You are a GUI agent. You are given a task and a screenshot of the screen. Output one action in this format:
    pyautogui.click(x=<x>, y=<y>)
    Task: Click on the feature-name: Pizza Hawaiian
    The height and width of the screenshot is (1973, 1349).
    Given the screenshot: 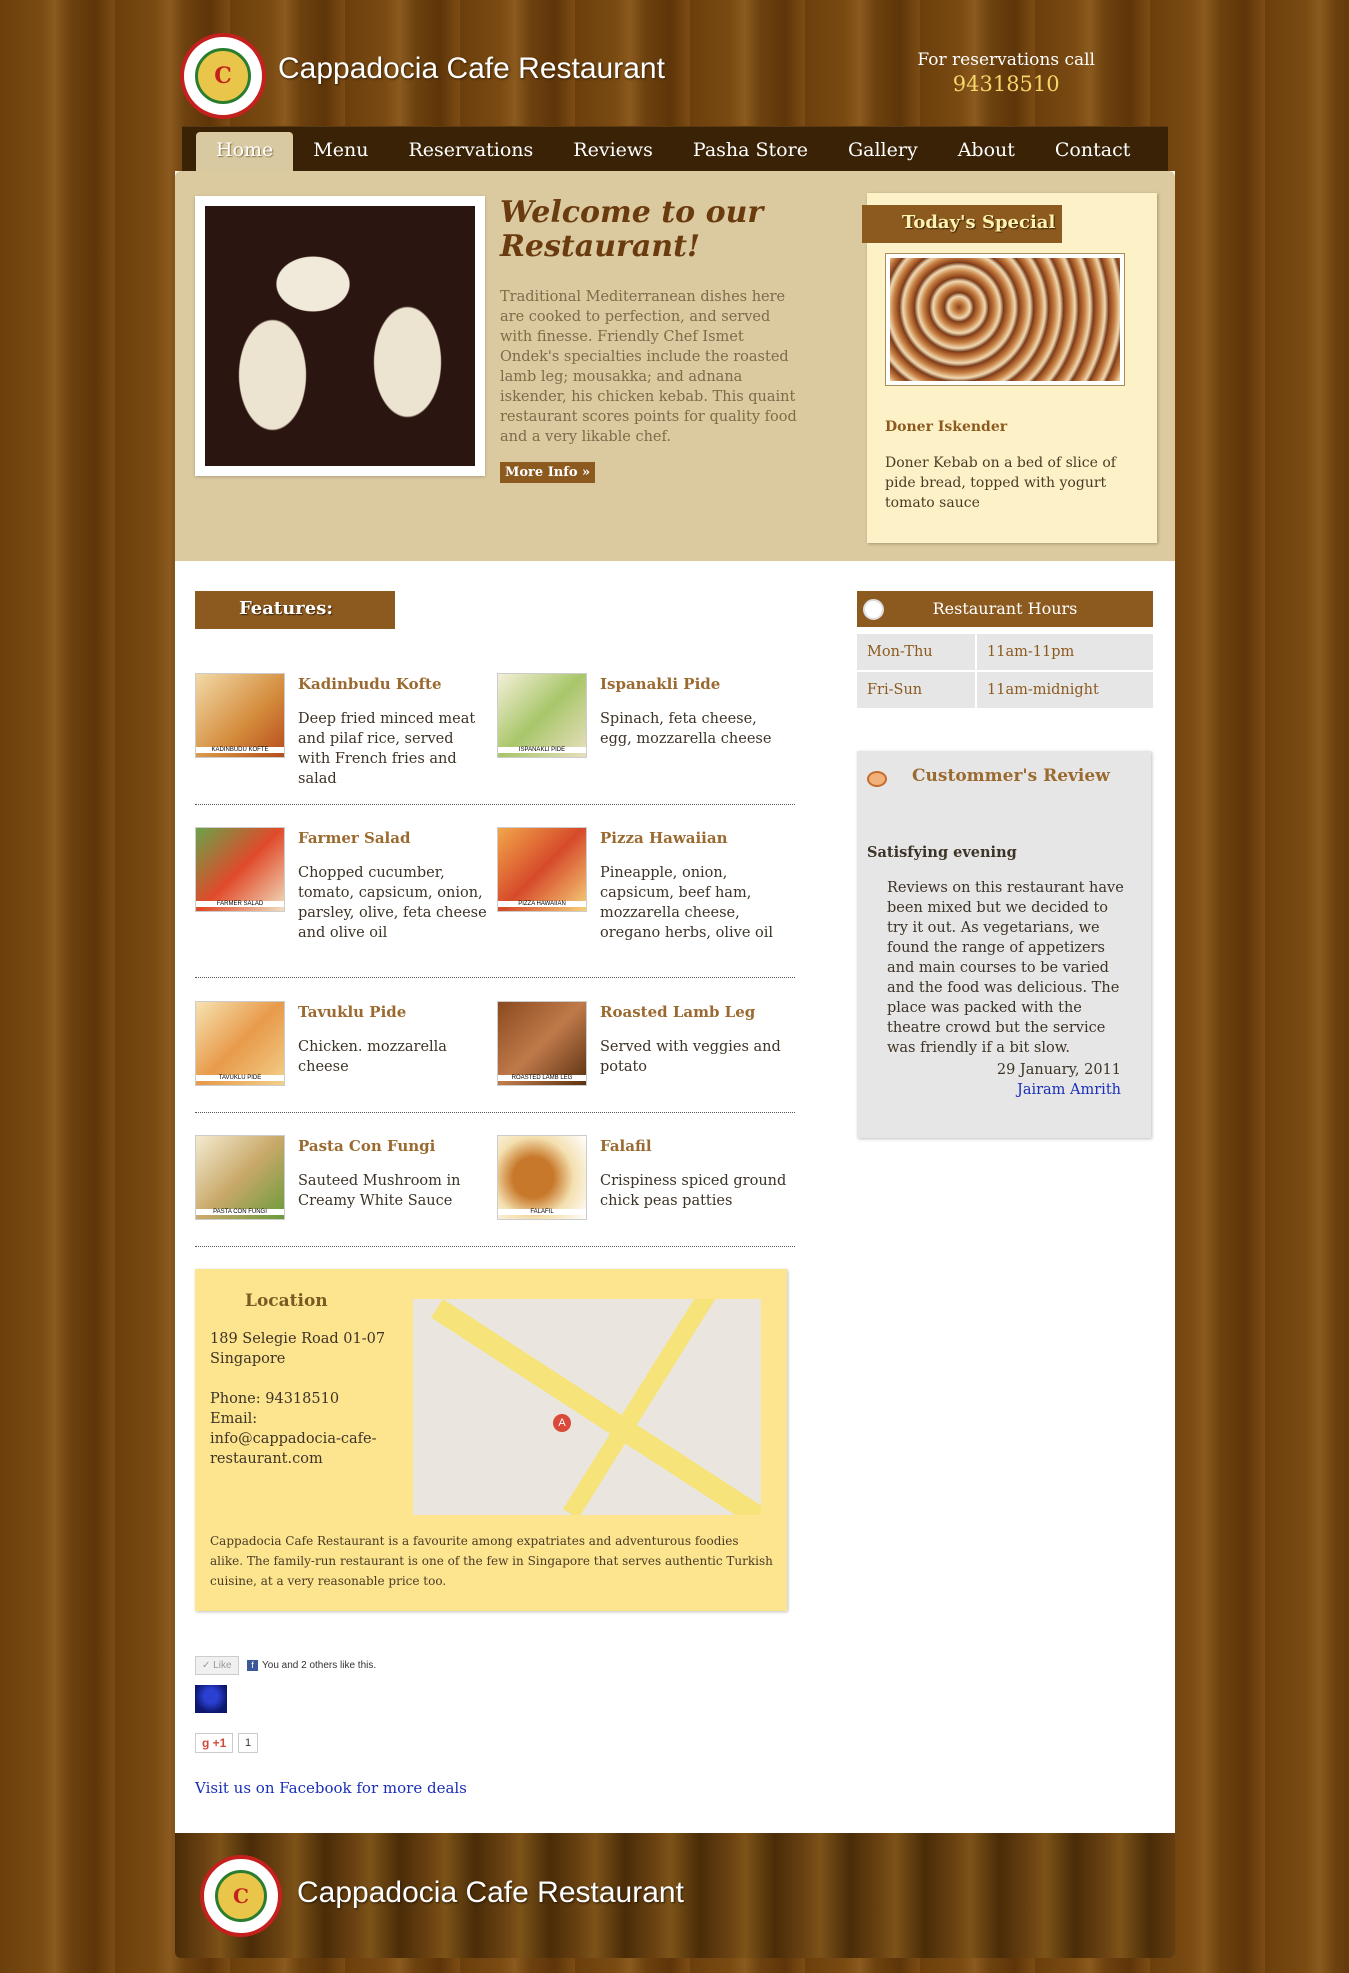 What is the action you would take?
    pyautogui.click(x=664, y=838)
    